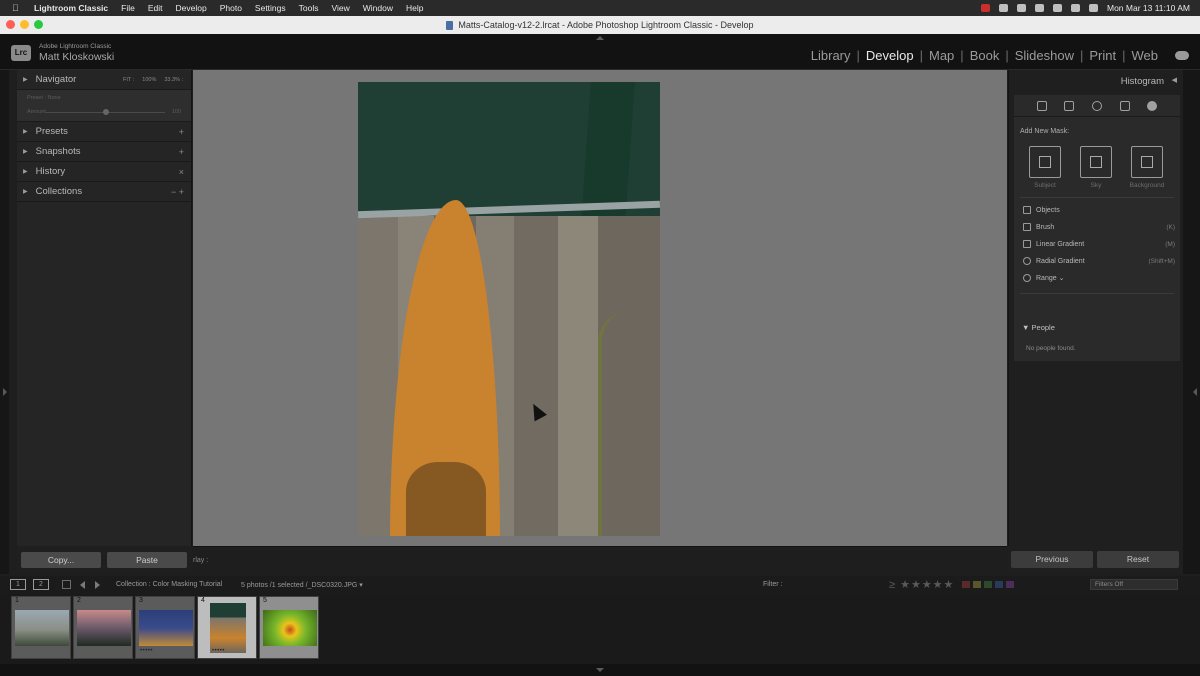  What do you see at coordinates (1099, 278) in the screenshot?
I see `mask-range-option: Range ⌄` at bounding box center [1099, 278].